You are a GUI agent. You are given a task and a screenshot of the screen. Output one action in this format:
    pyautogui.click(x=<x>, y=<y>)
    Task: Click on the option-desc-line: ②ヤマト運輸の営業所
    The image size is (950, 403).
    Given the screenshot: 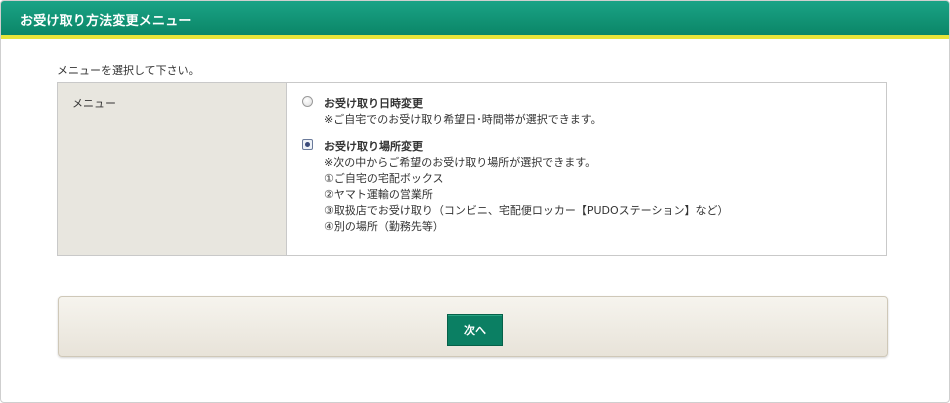 What is the action you would take?
    pyautogui.click(x=378, y=194)
    